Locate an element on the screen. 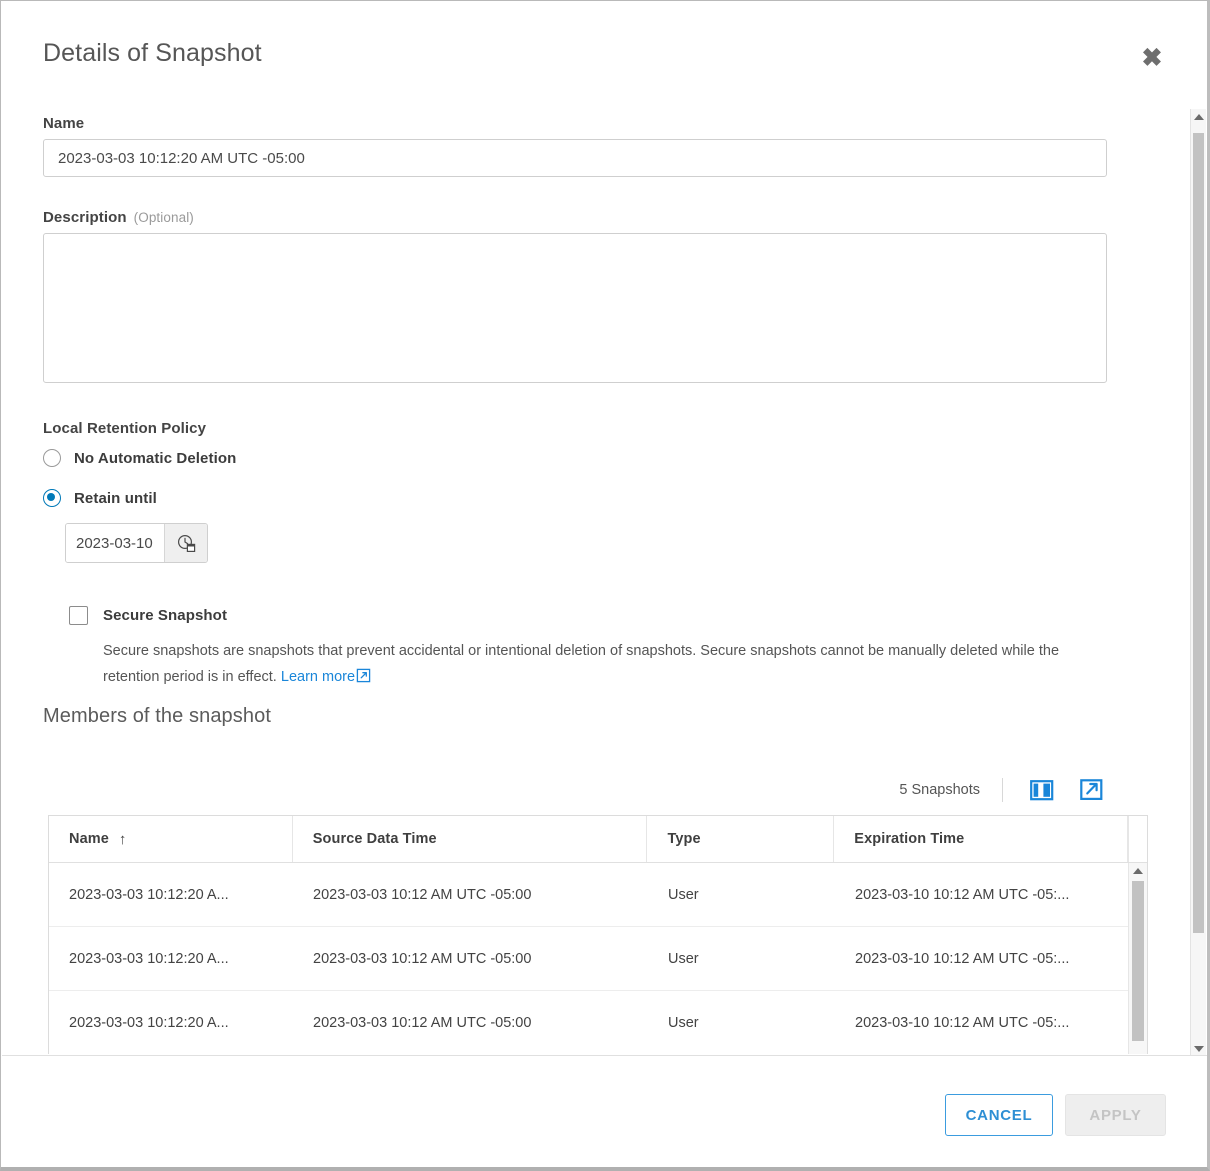 The image size is (1210, 1171). members-of-snapshot-title: Members of the snapshot is located at coordinates (157, 716).